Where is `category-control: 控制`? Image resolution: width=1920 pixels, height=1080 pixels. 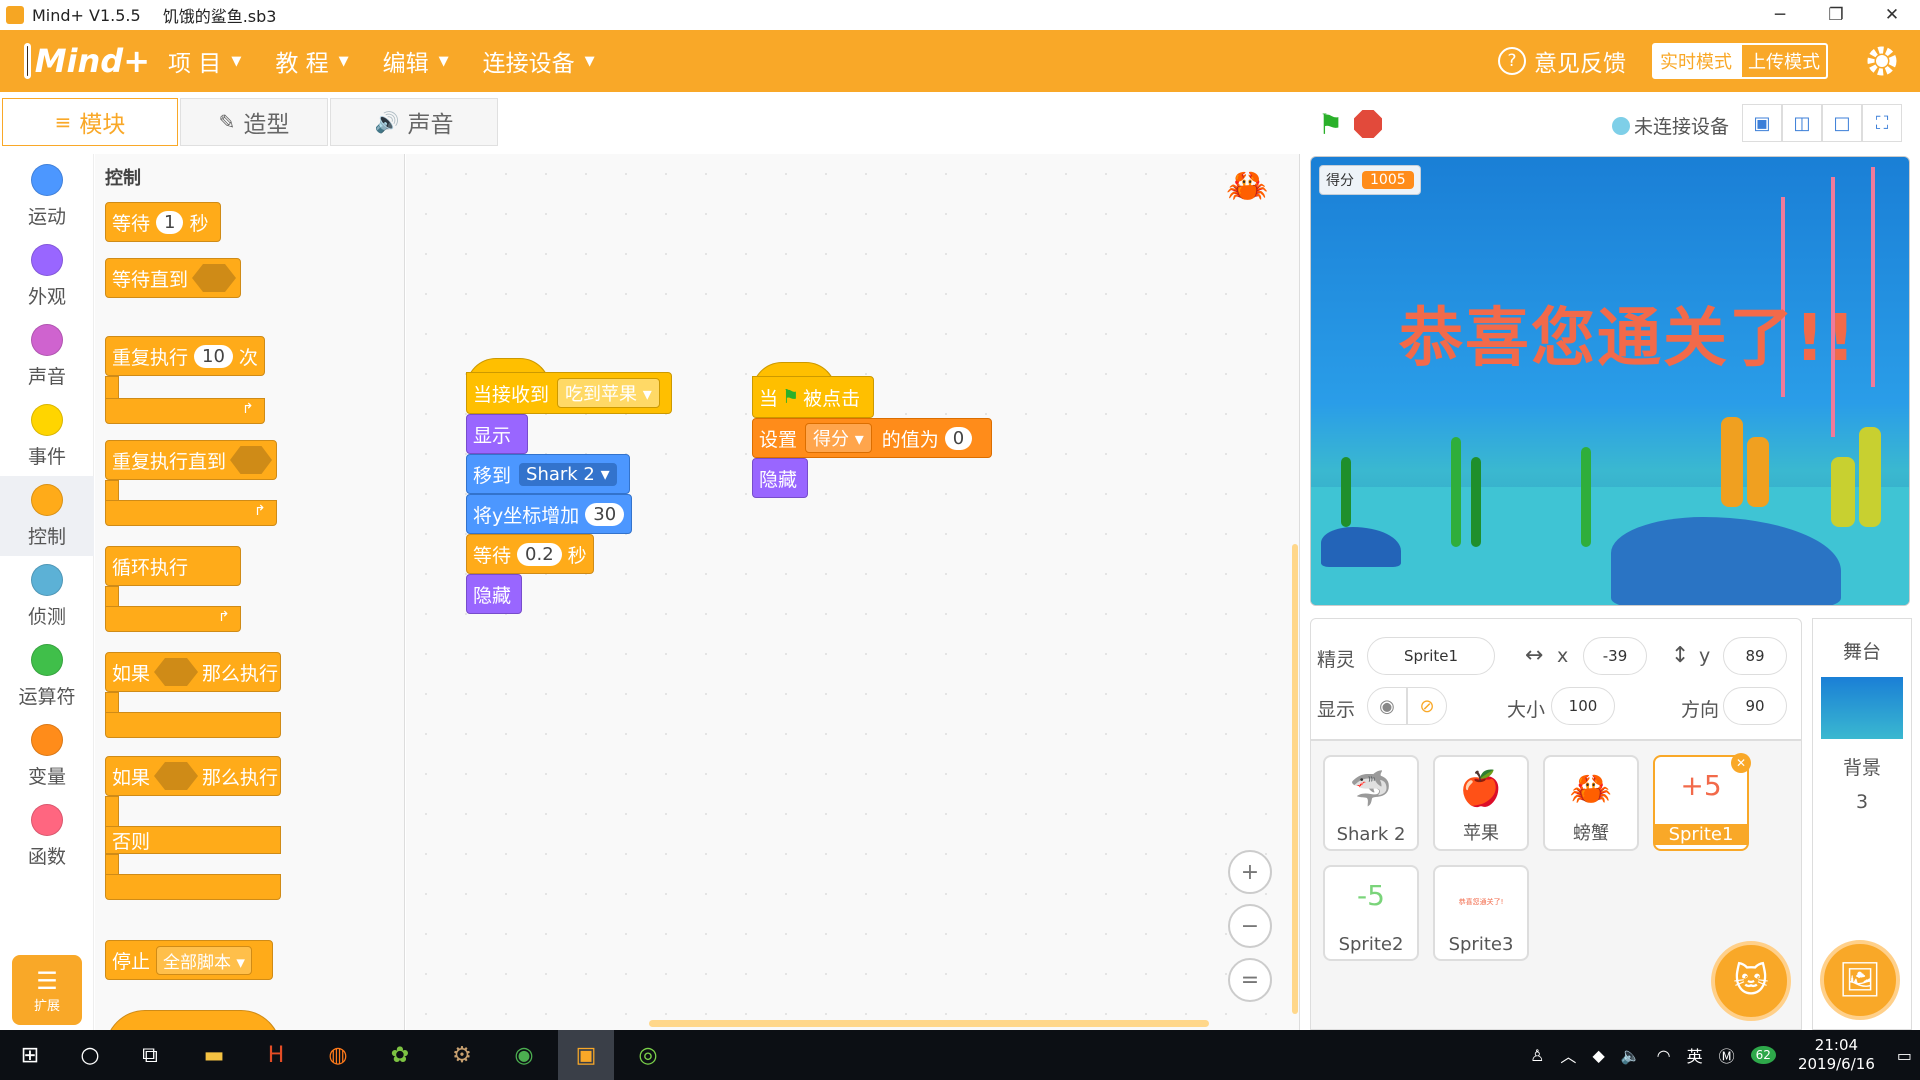
category-control: 控制 is located at coordinates (47, 516).